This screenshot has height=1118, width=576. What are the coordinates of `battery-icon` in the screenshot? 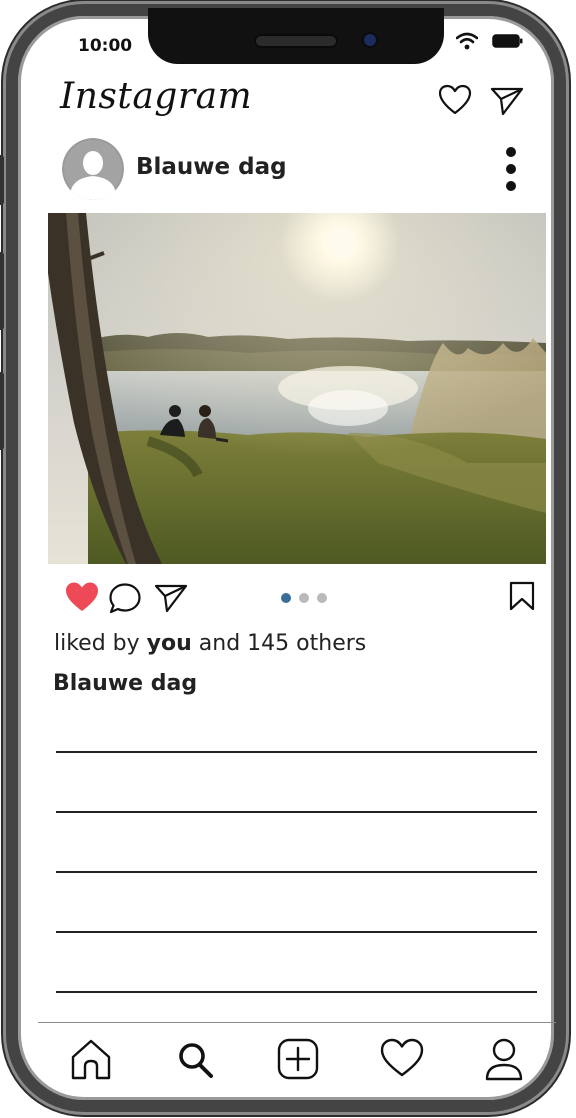 It's located at (507, 41).